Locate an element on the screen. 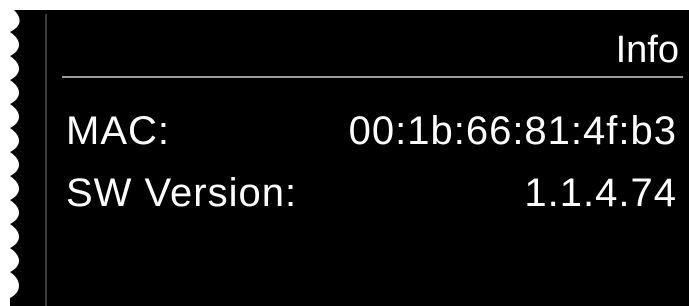  scalloped-edge is located at coordinates (10, 158).